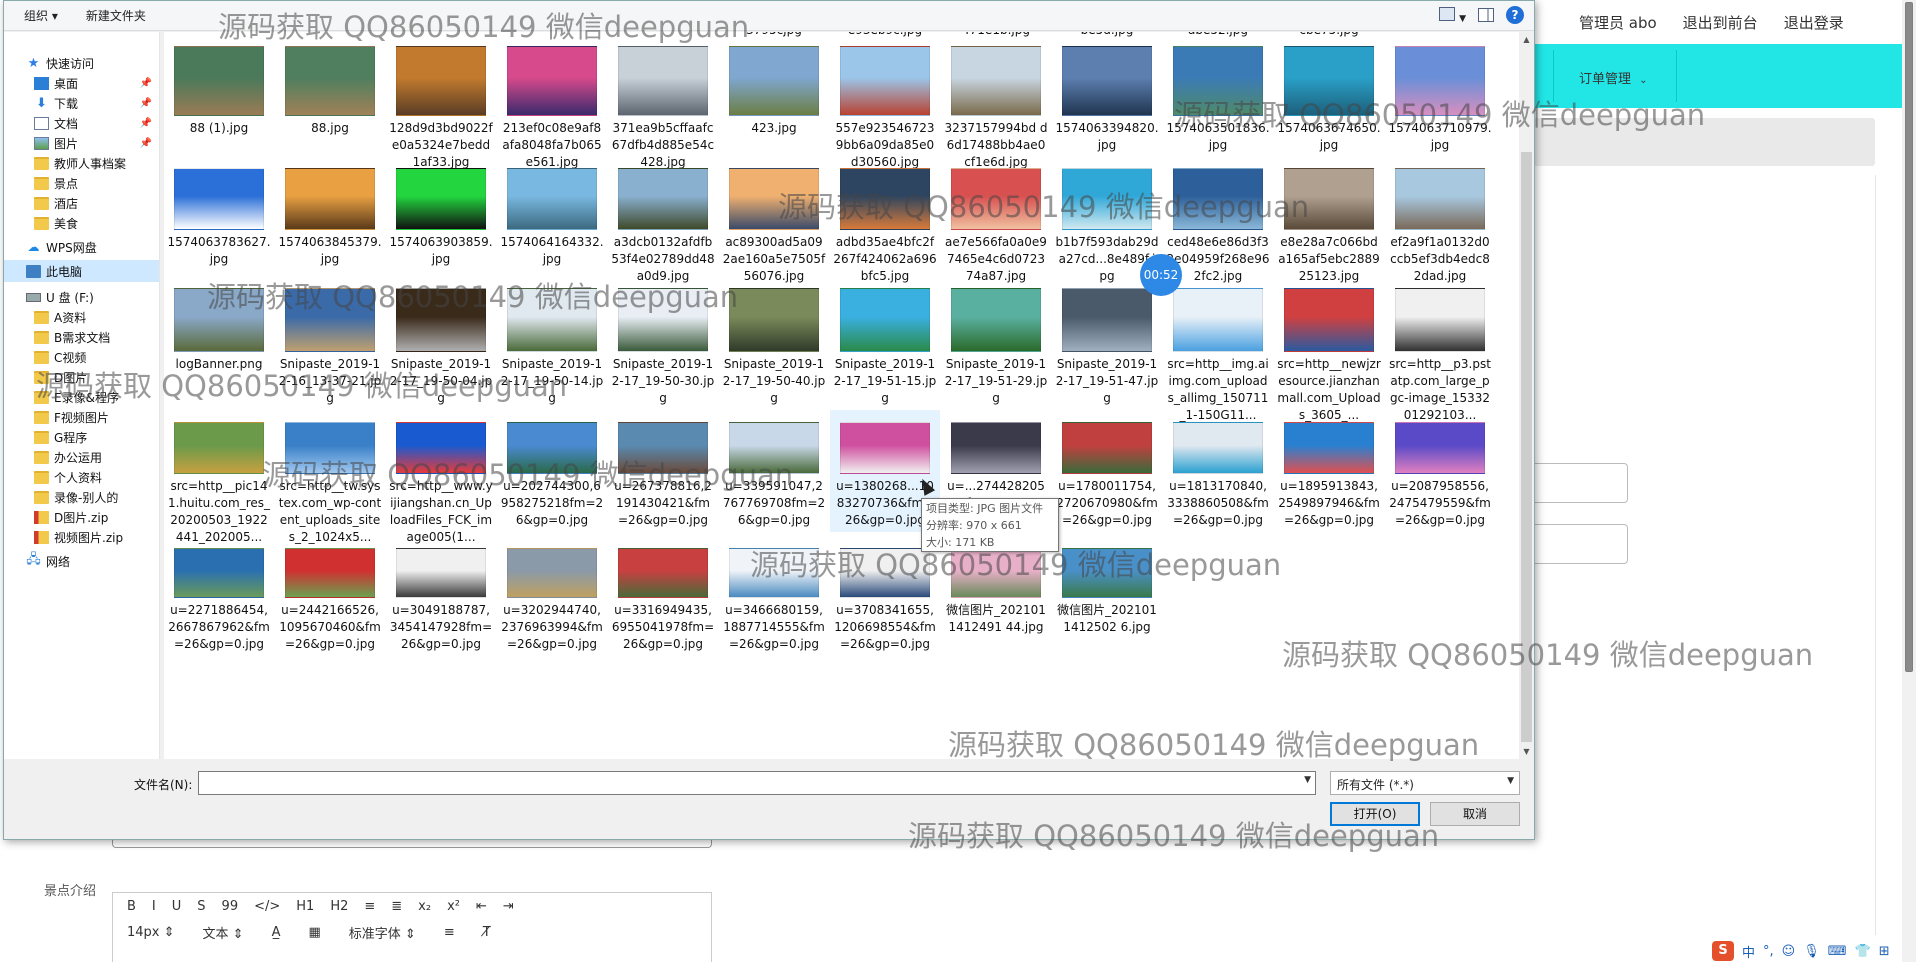  I want to click on file-item: e8e28a7c066bda165af5ebc288925123.jpg, so click(1329, 223).